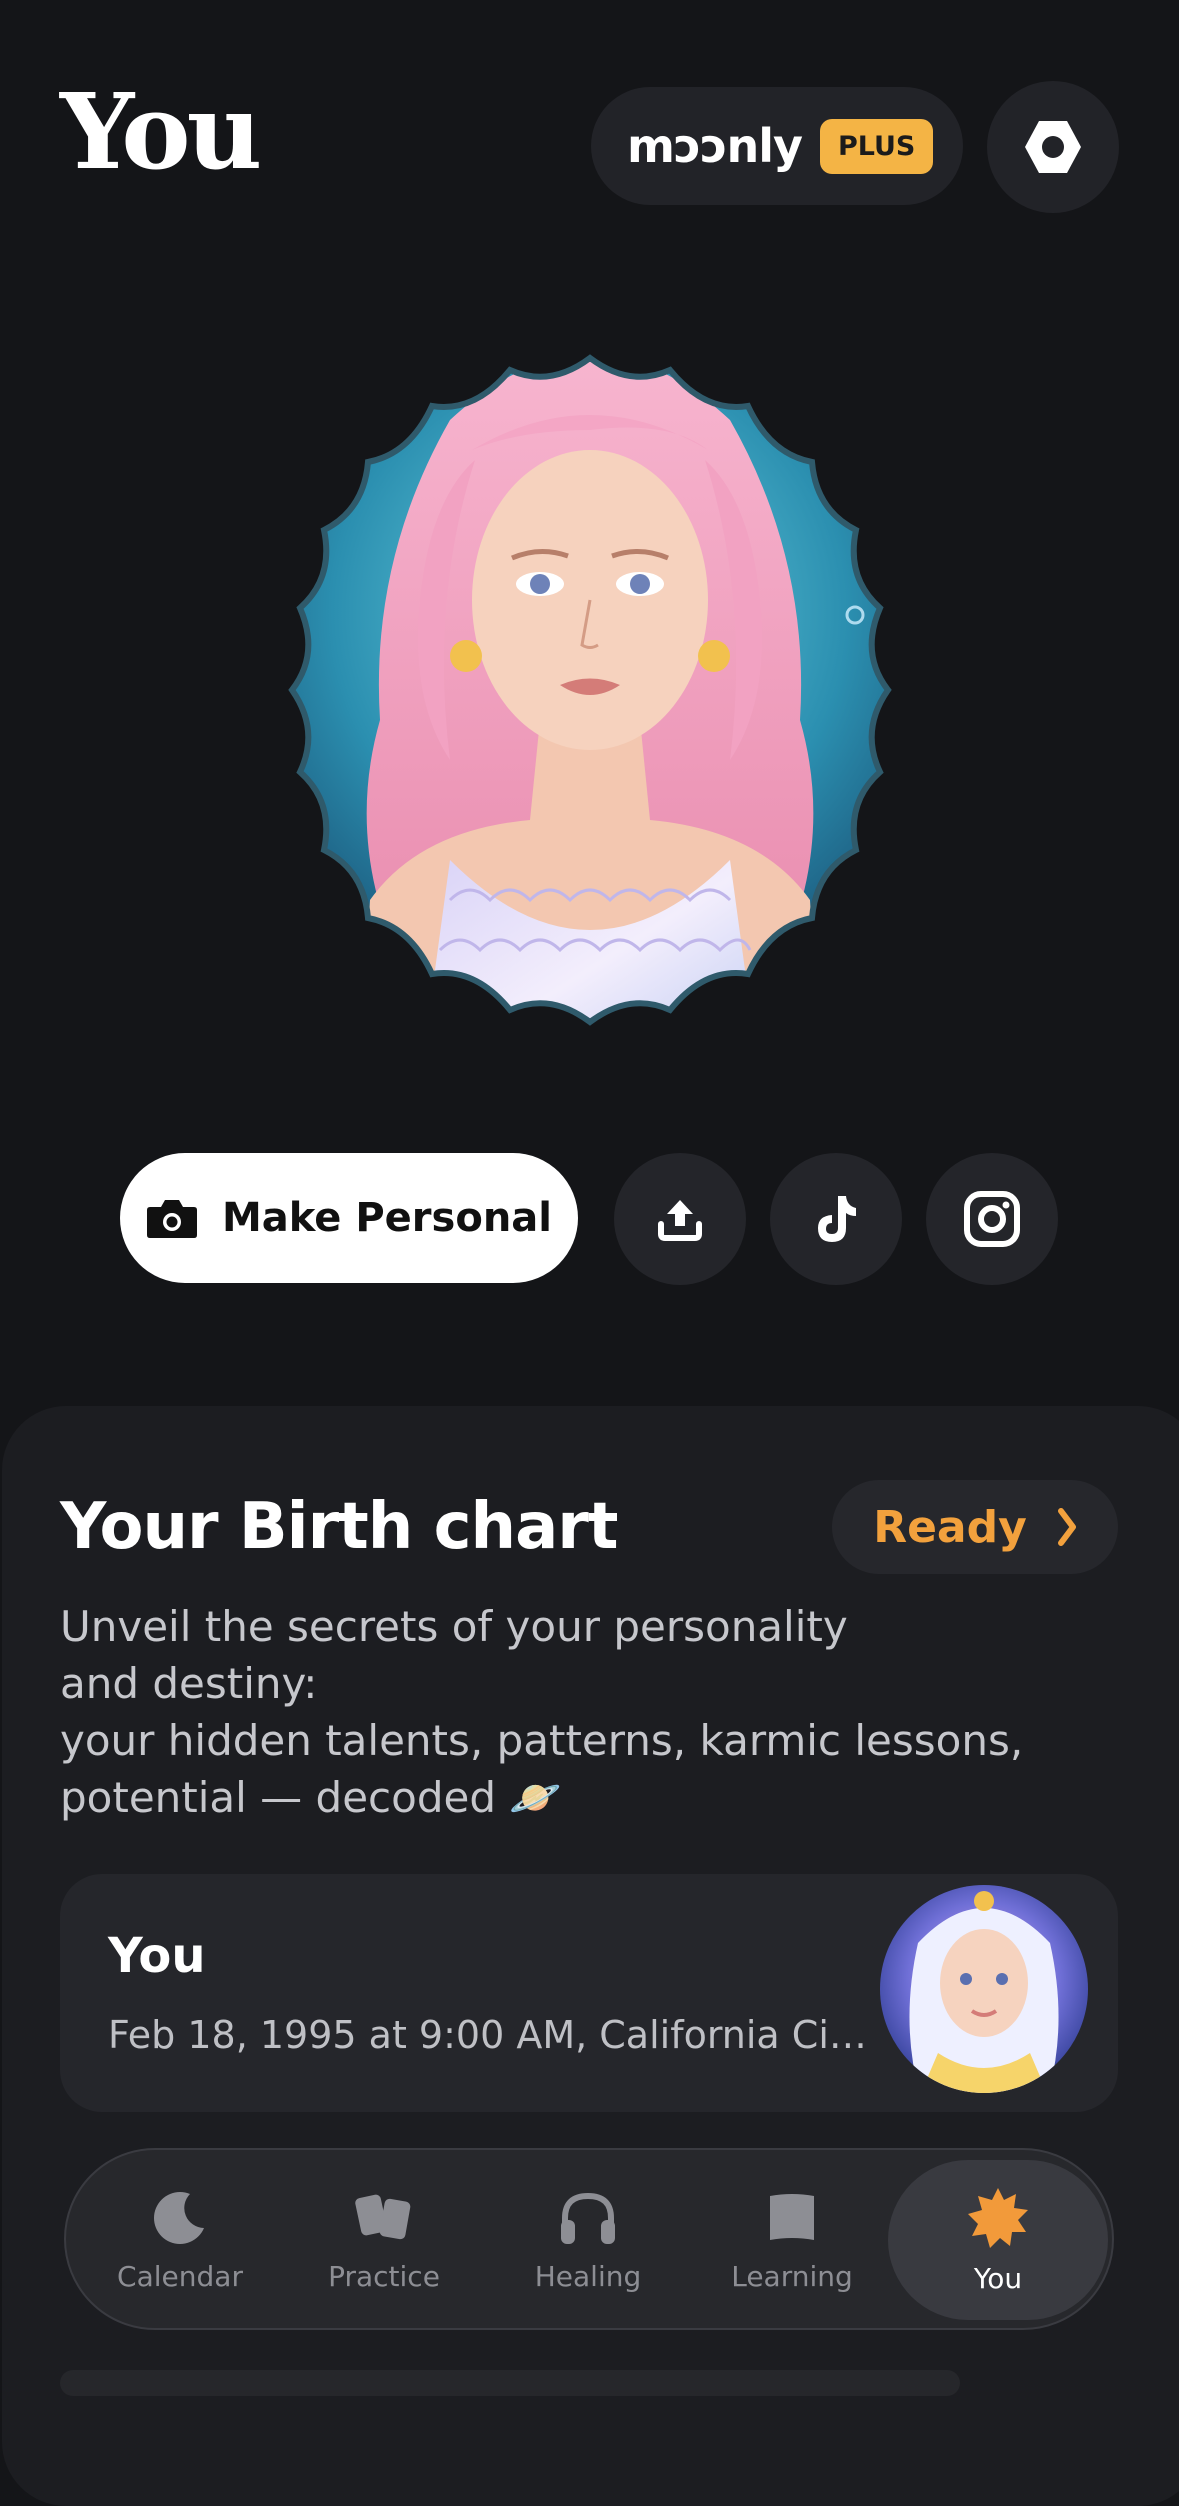  I want to click on sun-icon, so click(998, 2217).